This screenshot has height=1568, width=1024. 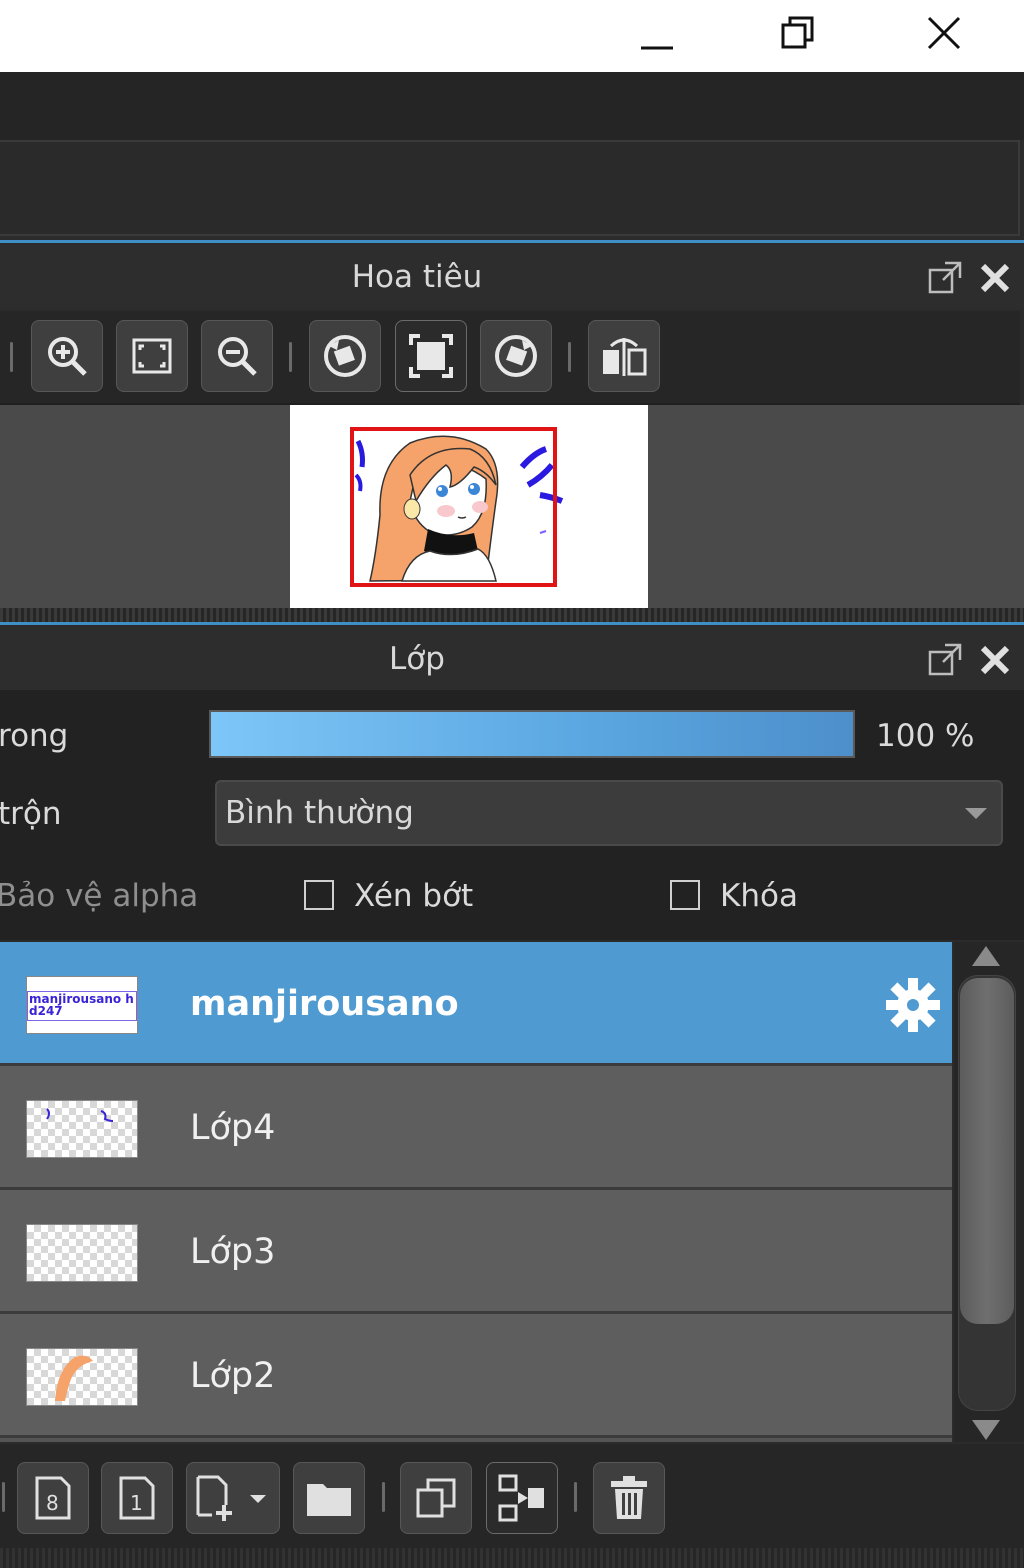 What do you see at coordinates (324, 1004) in the screenshot?
I see `layer-name: manjirousano` at bounding box center [324, 1004].